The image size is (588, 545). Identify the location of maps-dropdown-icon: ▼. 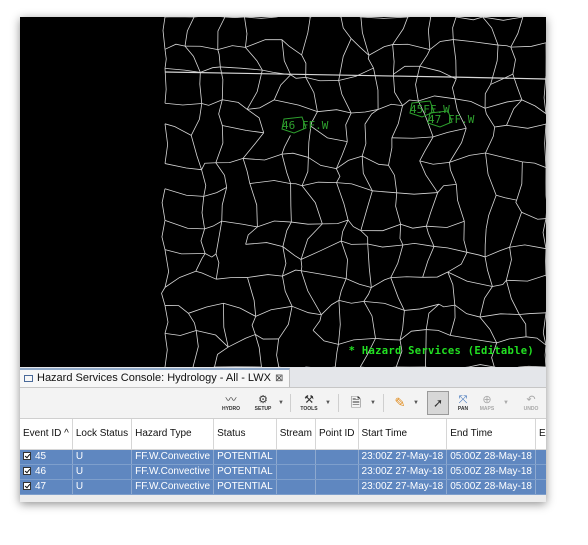
(506, 403).